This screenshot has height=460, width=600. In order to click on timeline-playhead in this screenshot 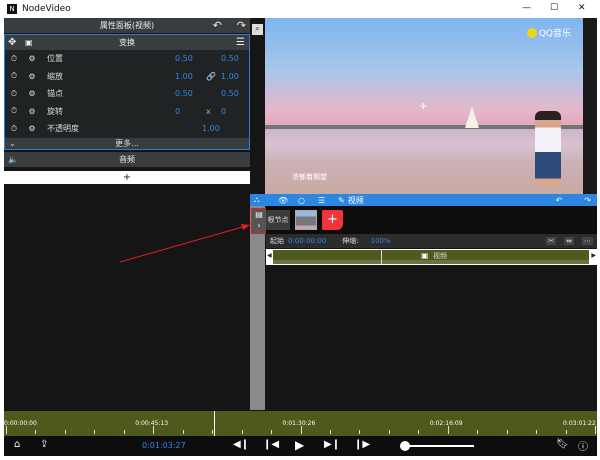, I will do `click(214, 423)`.